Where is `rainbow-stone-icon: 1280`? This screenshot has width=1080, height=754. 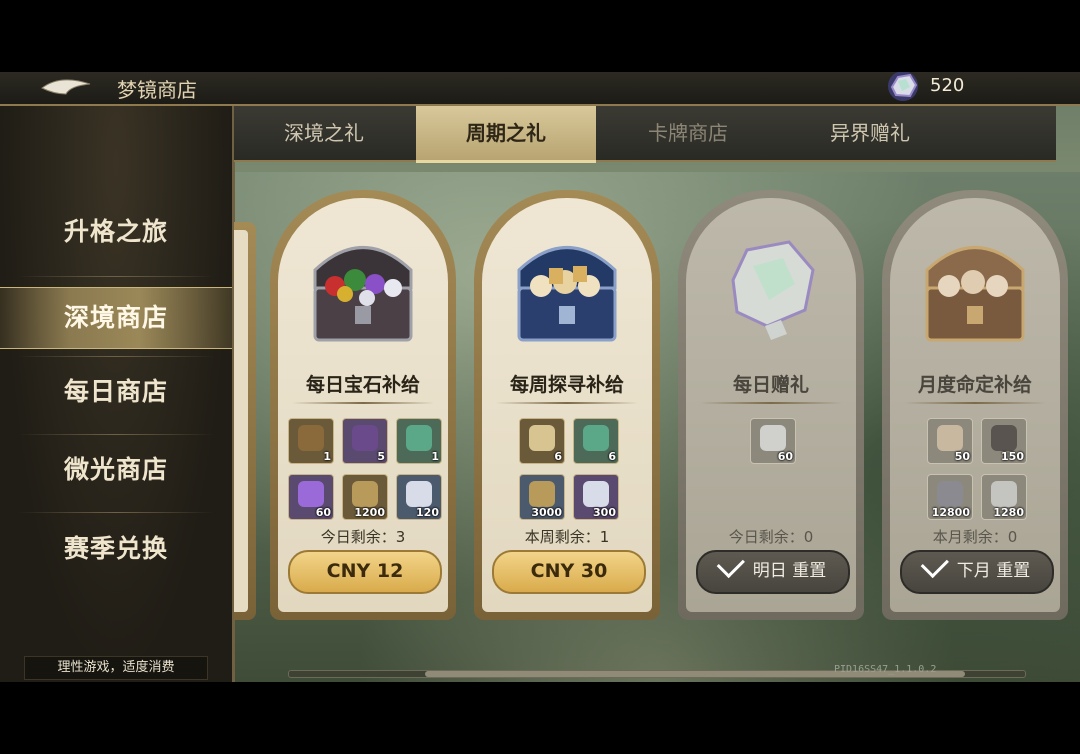 rainbow-stone-icon: 1280 is located at coordinates (1004, 497).